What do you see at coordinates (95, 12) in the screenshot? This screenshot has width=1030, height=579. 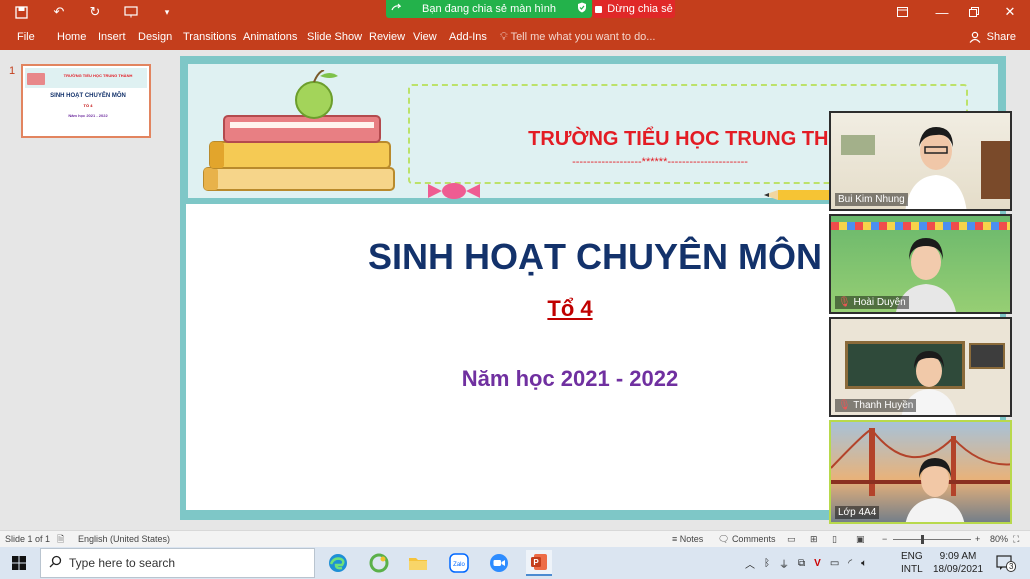 I see `redo-icon: ↻` at bounding box center [95, 12].